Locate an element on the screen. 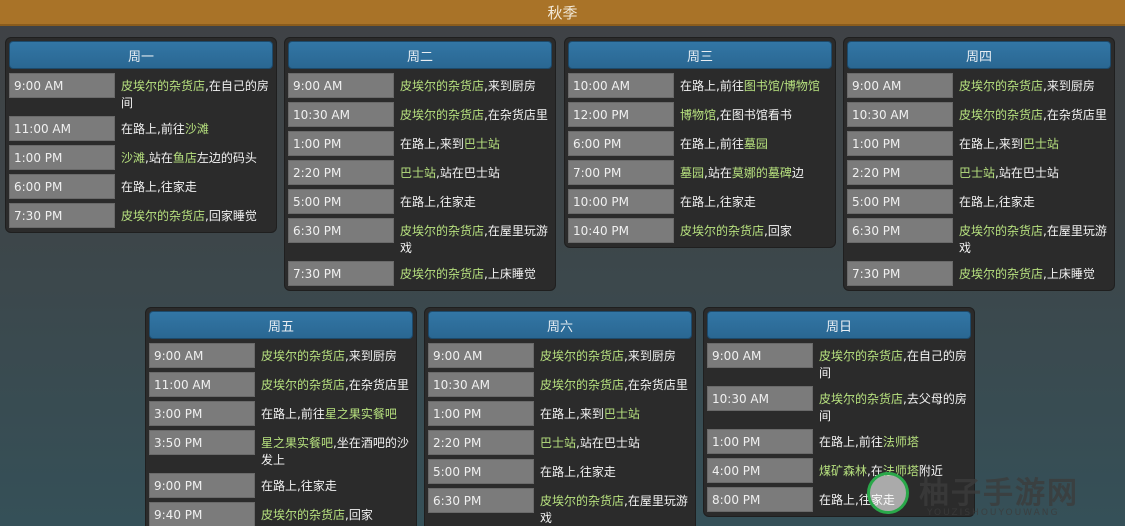 Image resolution: width=1125 pixels, height=526 pixels. activity-text: ,上床睡觉 is located at coordinates (510, 274).